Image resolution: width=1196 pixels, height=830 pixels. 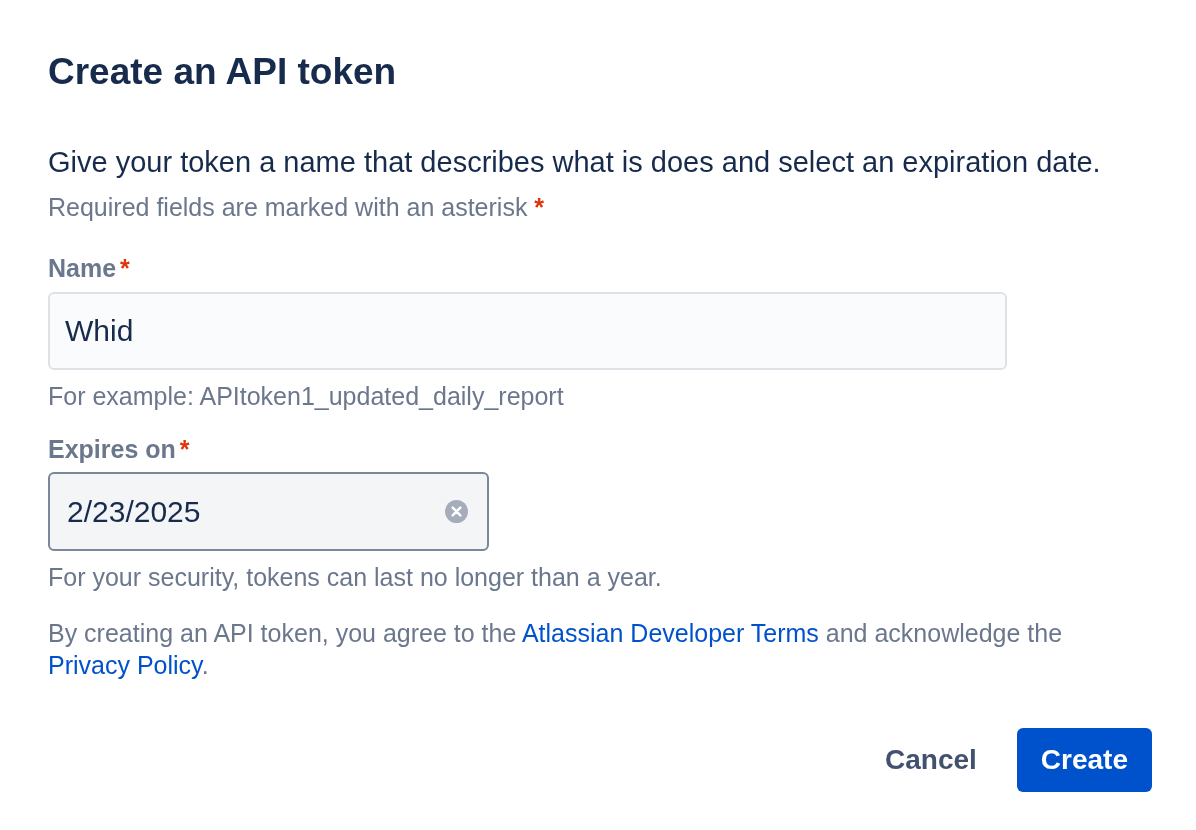 I want to click on dialog-title: Create an API token, so click(x=222, y=72).